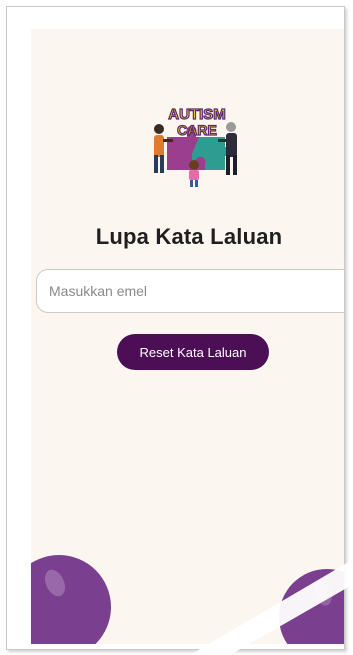 This screenshot has width=353, height=655. What do you see at coordinates (193, 352) in the screenshot?
I see `reset-password-button: Reset Kata Laluan` at bounding box center [193, 352].